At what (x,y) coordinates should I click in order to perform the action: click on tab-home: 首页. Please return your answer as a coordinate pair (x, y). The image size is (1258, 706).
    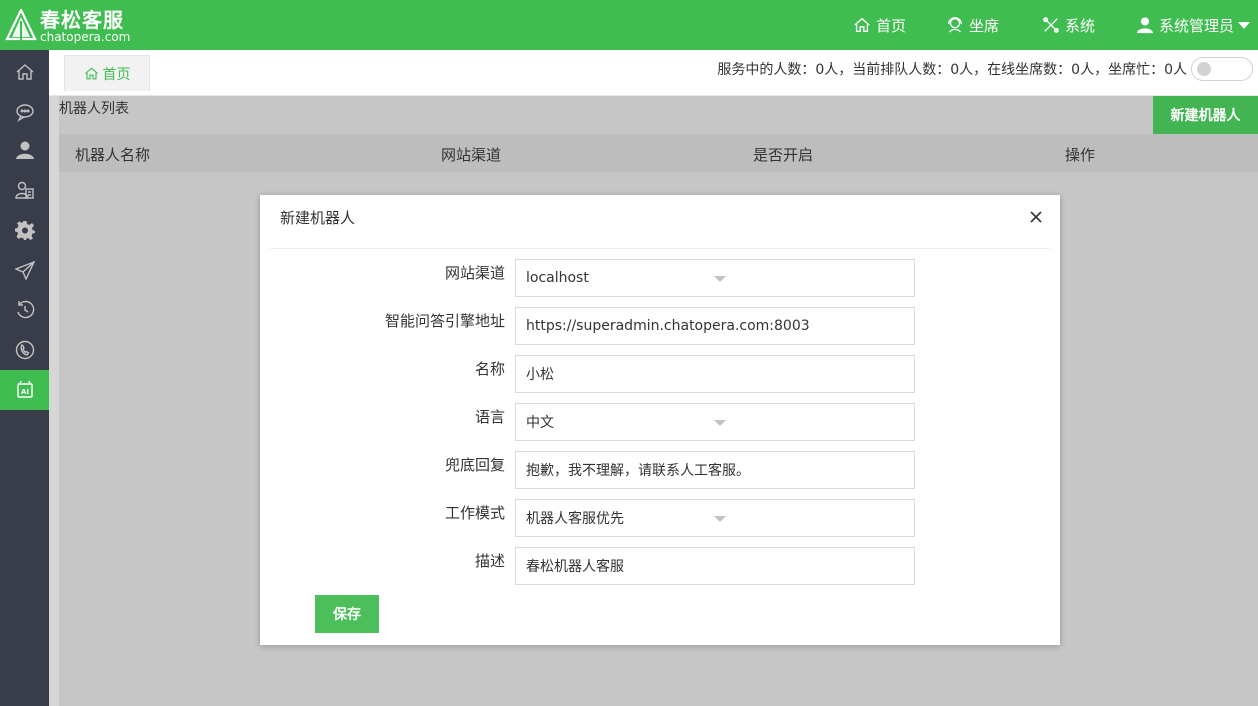
    Looking at the image, I should click on (107, 73).